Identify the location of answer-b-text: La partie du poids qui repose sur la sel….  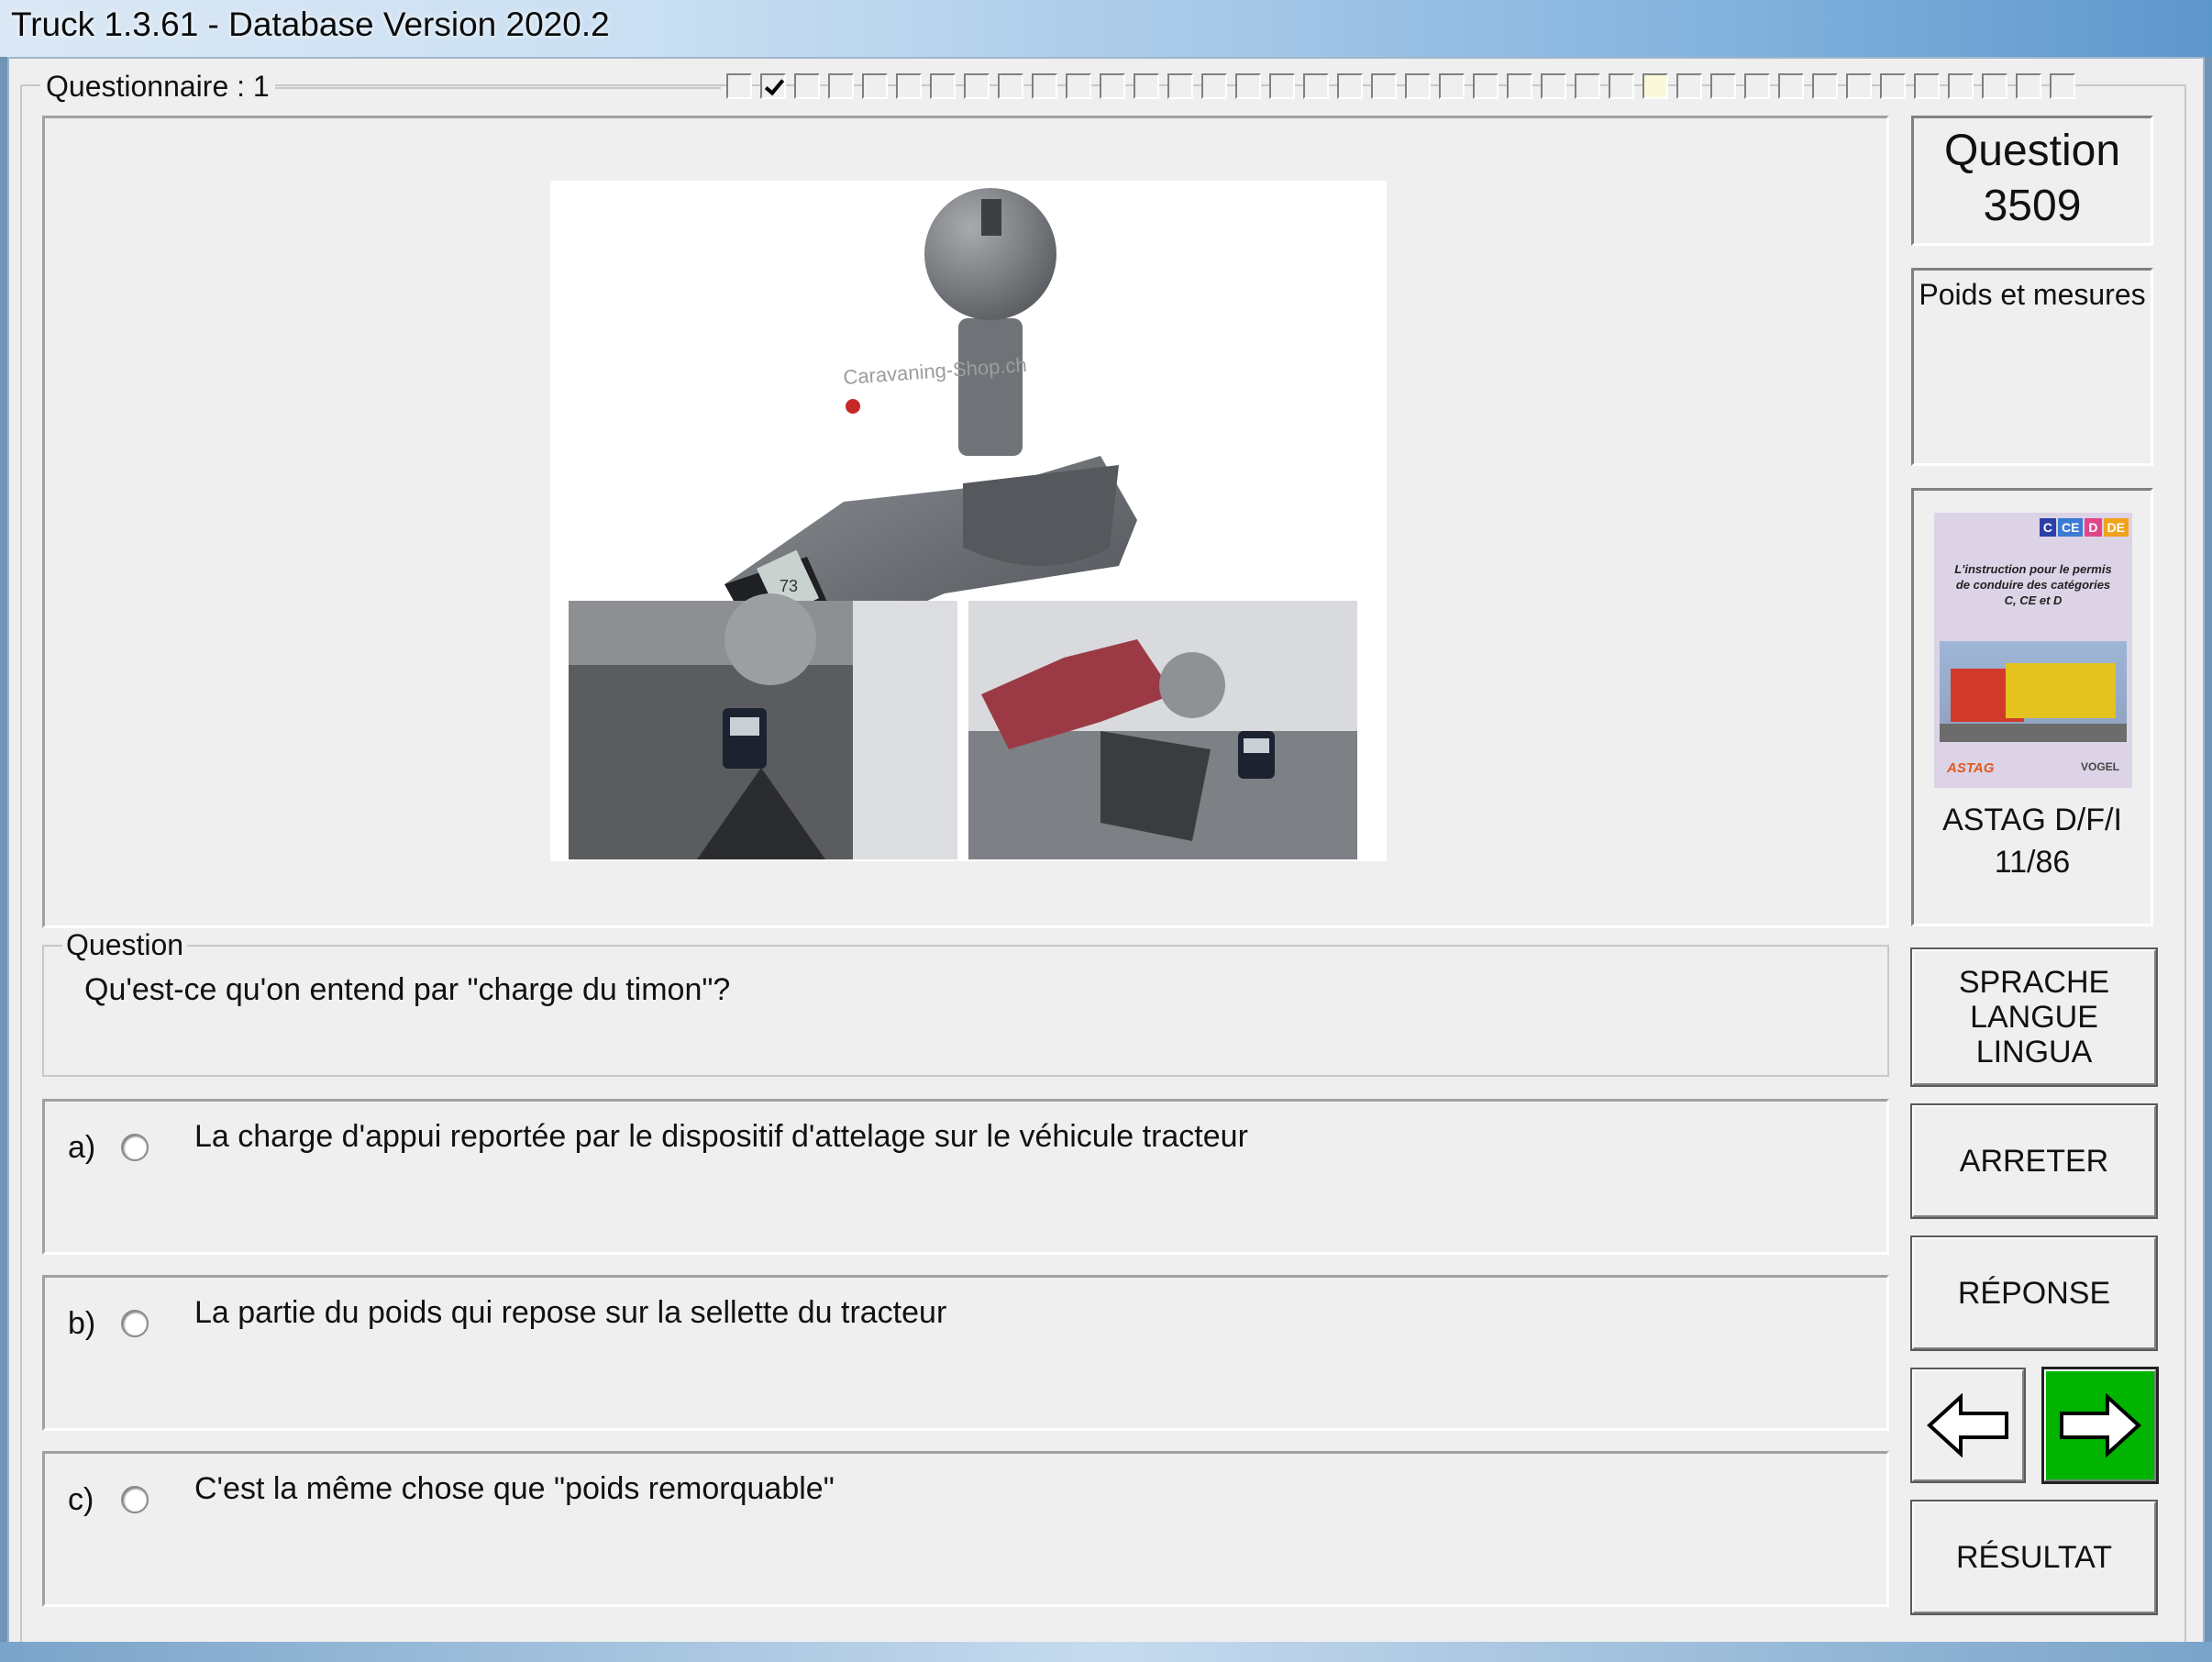
(570, 1313).